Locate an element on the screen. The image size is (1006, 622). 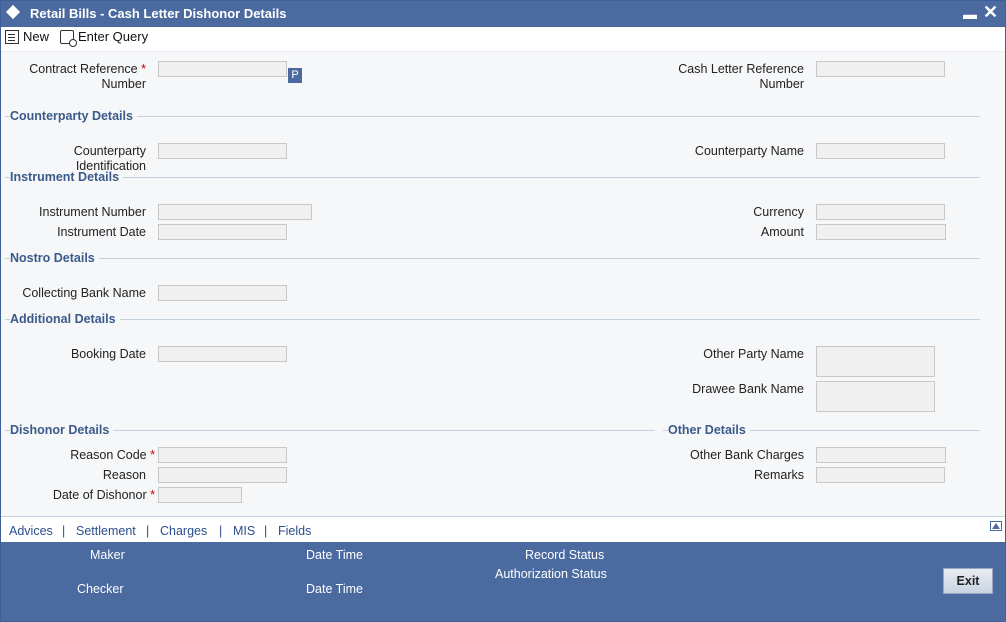
new-document-icon is located at coordinates (12, 36).